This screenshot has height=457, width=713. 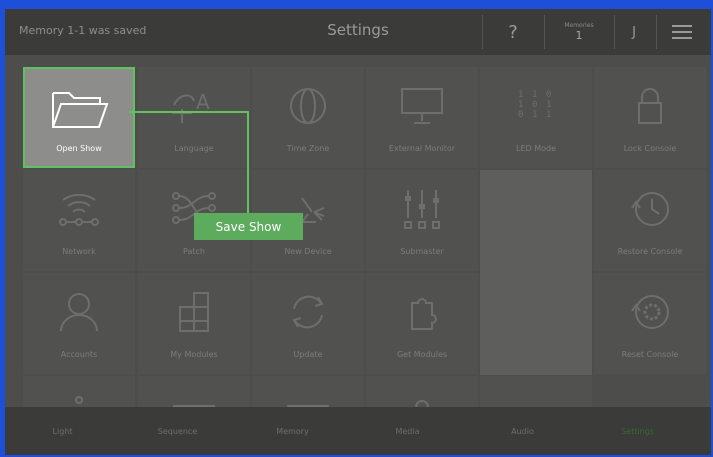 What do you see at coordinates (650, 209) in the screenshot?
I see `history-icon` at bounding box center [650, 209].